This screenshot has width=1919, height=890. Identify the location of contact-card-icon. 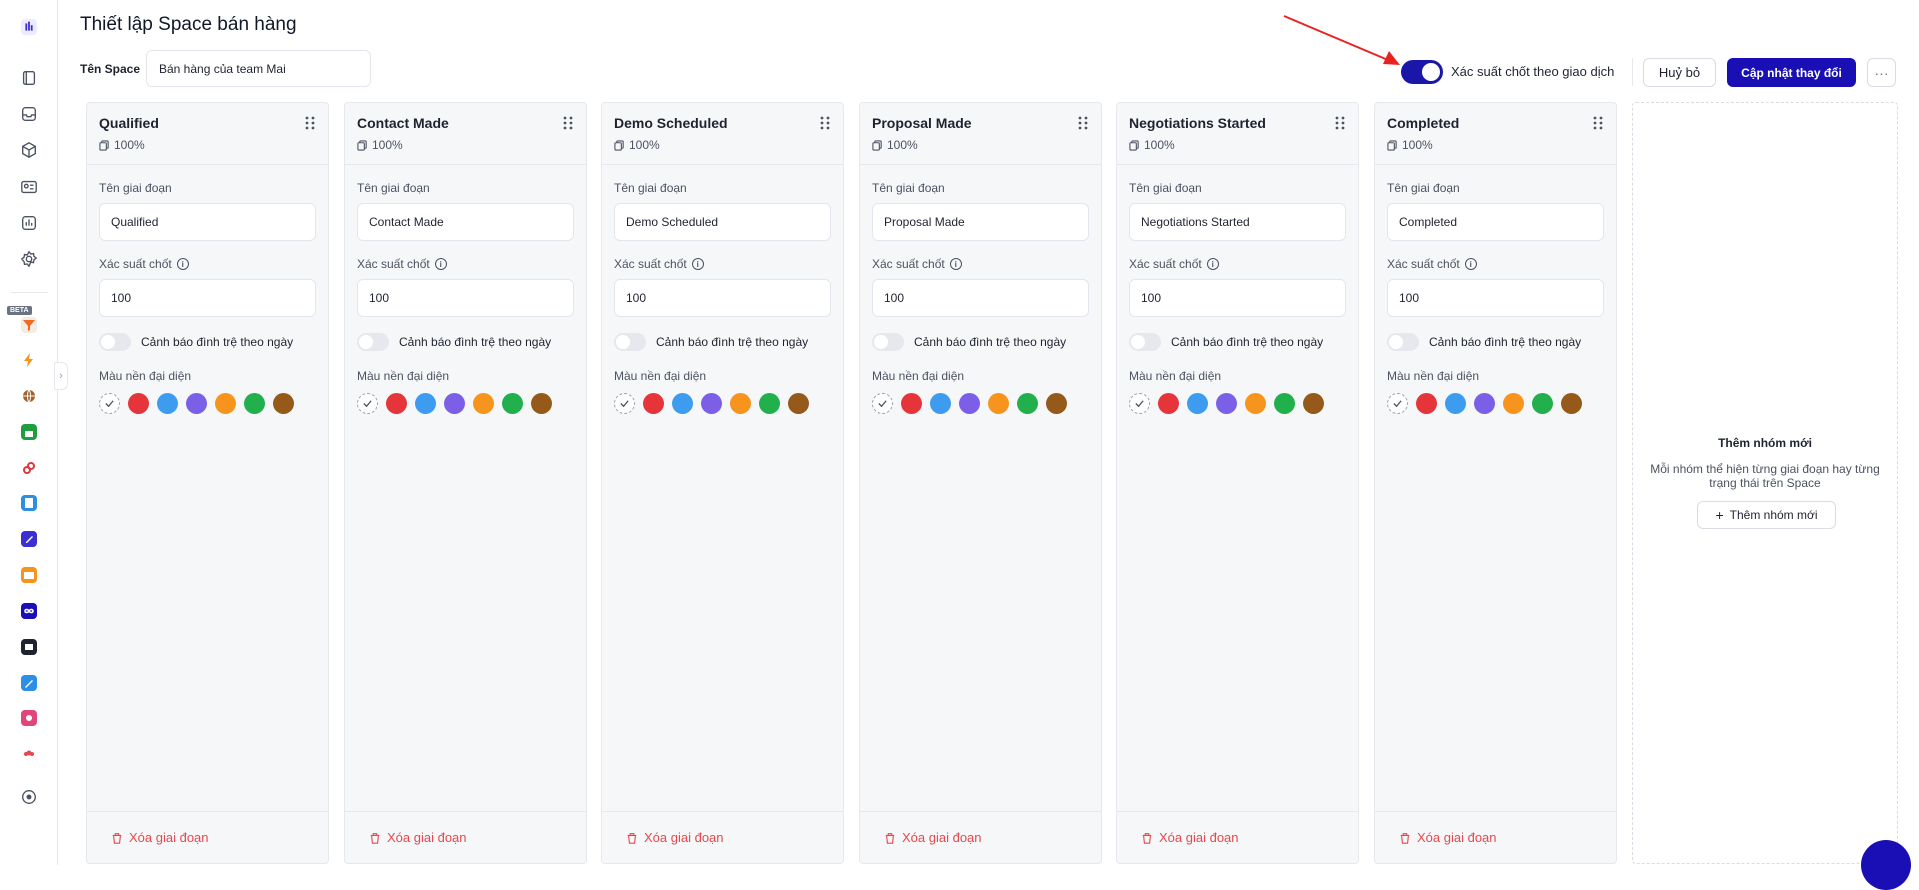
(29, 187).